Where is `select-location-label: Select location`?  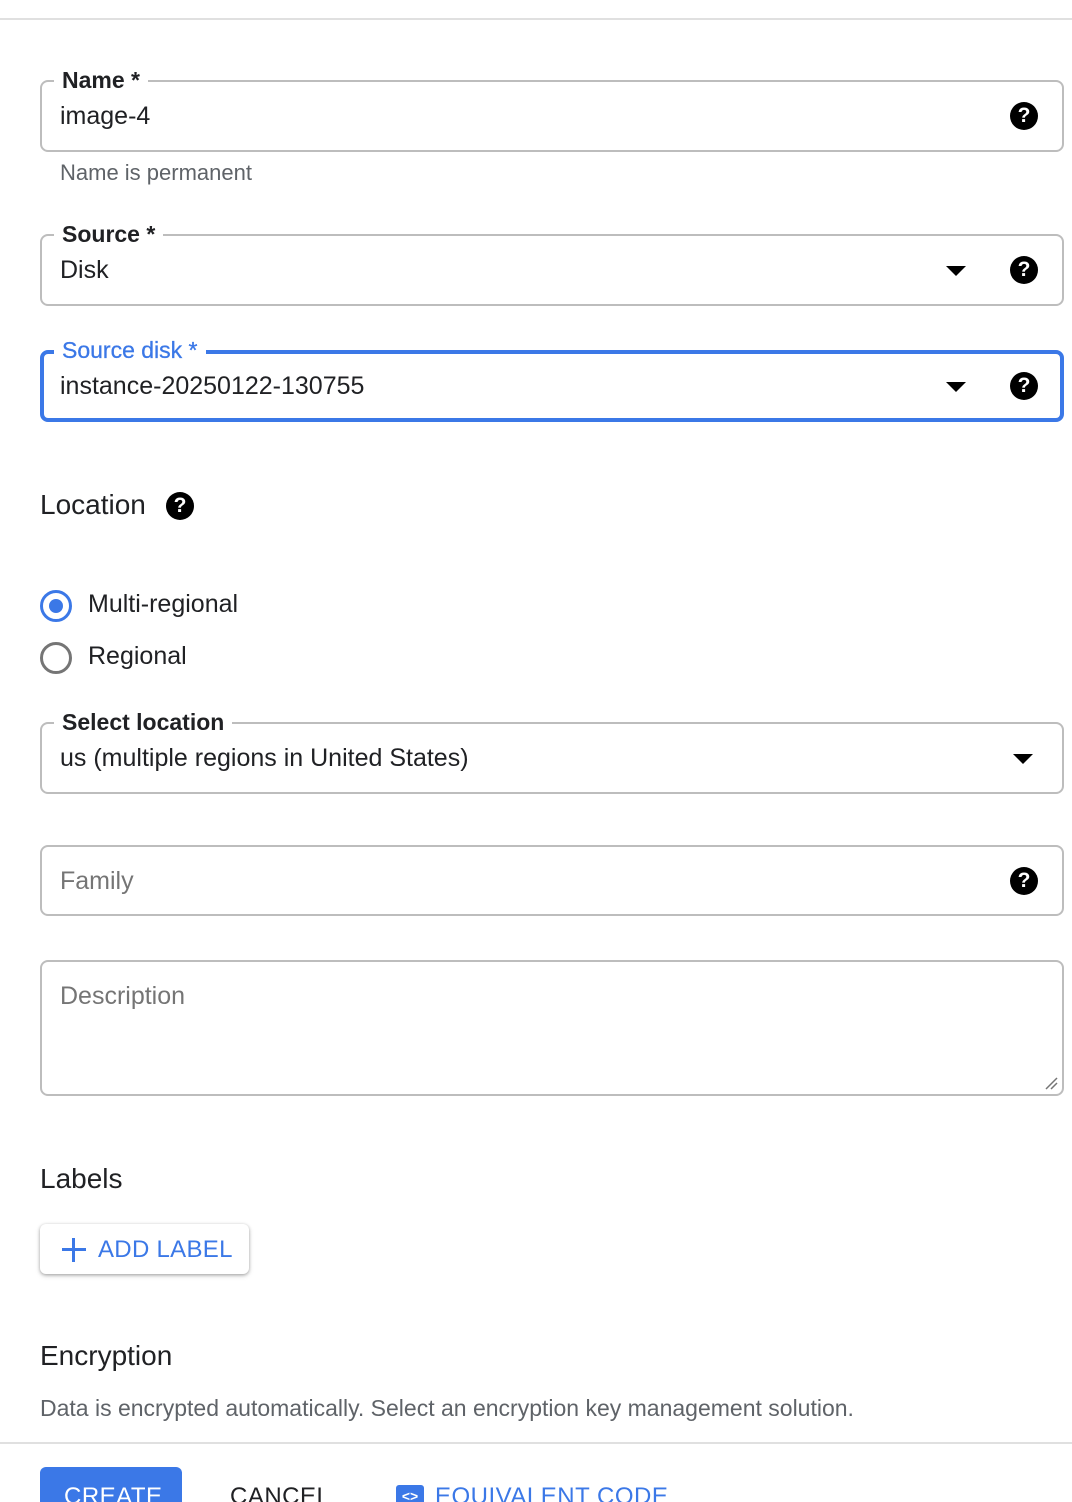
select-location-label: Select location is located at coordinates (143, 722).